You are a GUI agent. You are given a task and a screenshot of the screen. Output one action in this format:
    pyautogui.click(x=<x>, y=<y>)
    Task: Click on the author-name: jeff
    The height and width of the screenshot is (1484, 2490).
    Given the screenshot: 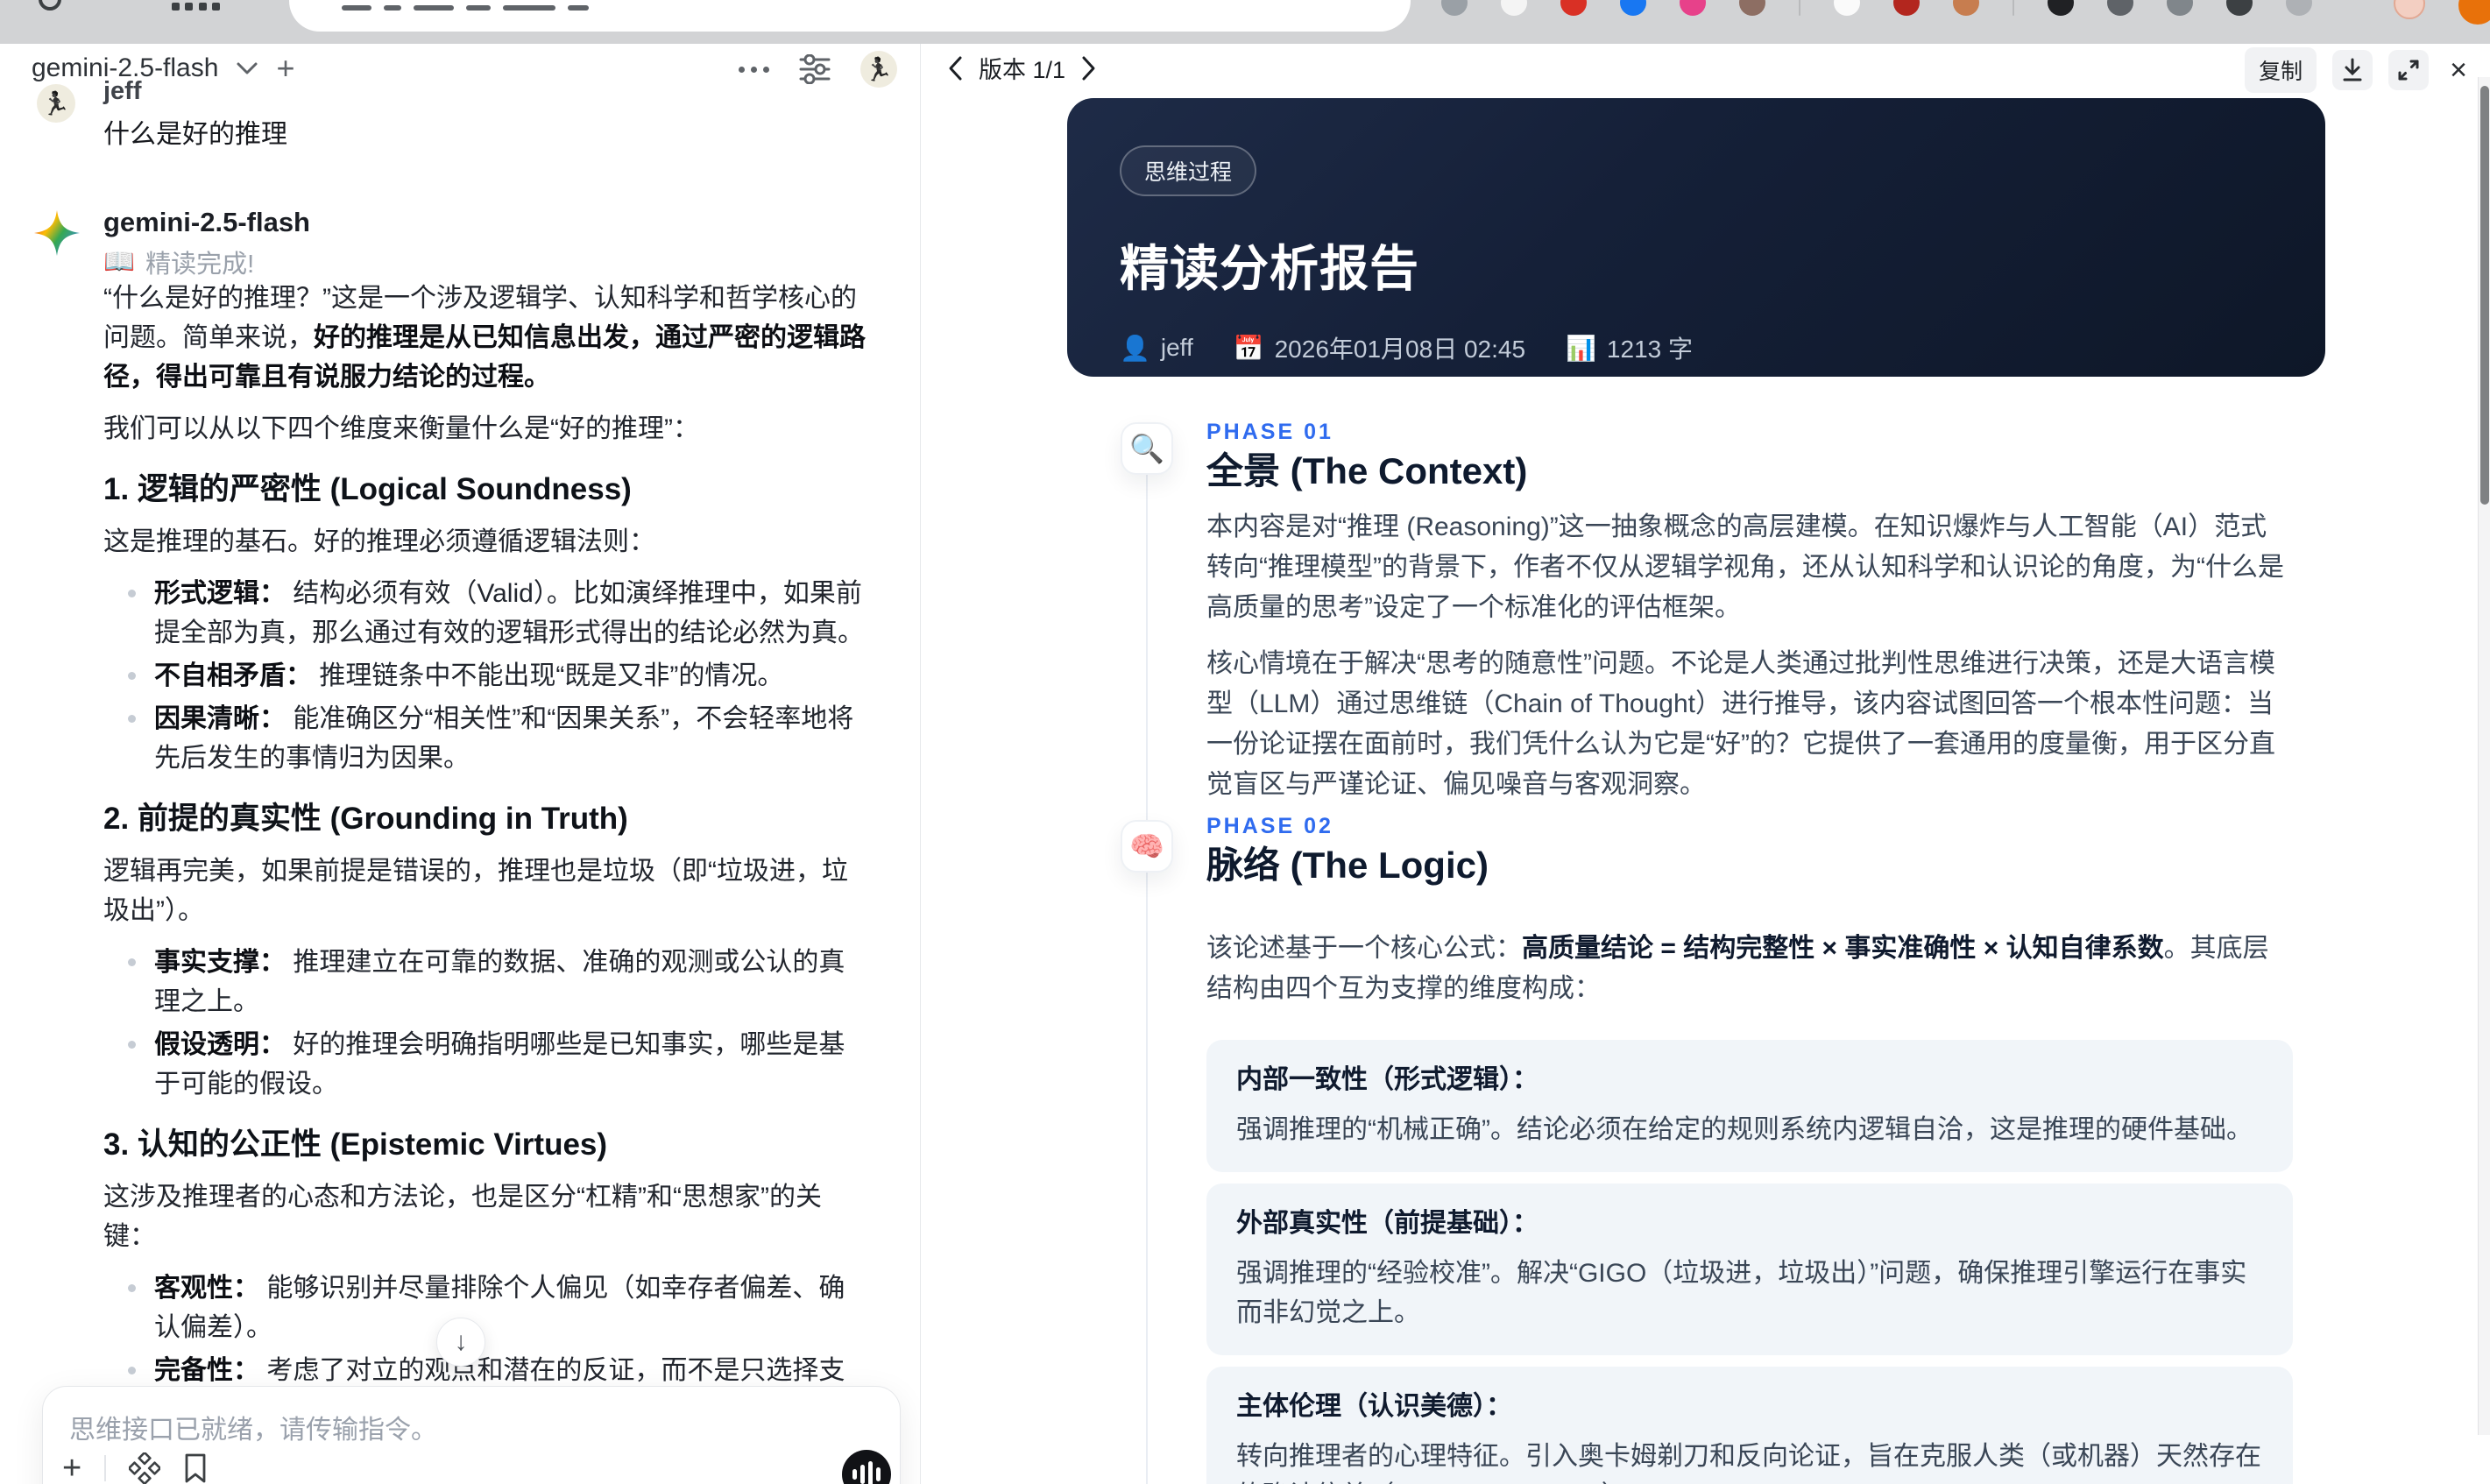 What is the action you would take?
    pyautogui.click(x=1176, y=347)
    